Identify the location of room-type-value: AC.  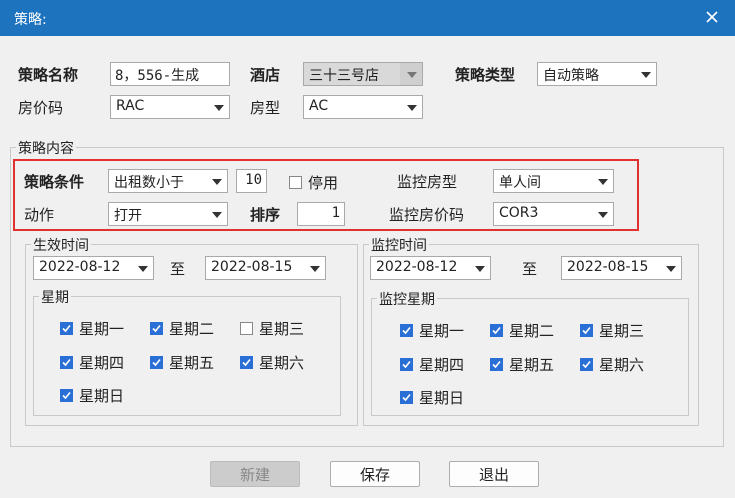
(319, 106).